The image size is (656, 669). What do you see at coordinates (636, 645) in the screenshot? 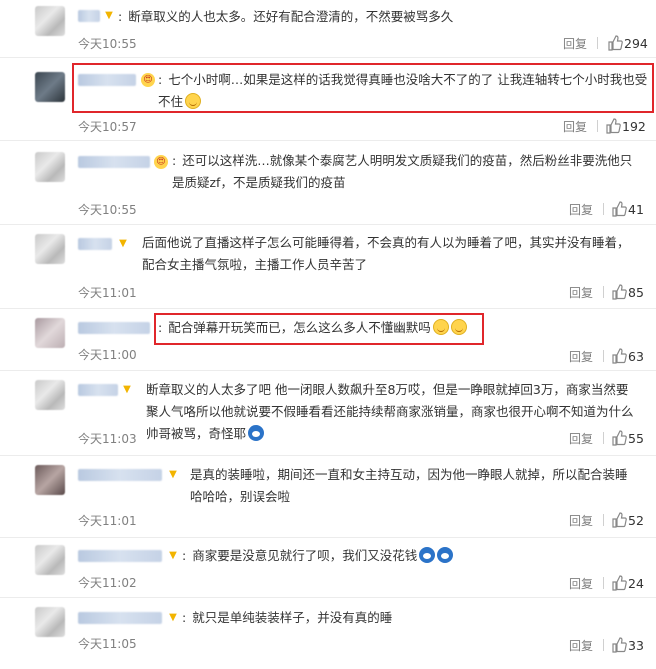
I see `like-count: 33` at bounding box center [636, 645].